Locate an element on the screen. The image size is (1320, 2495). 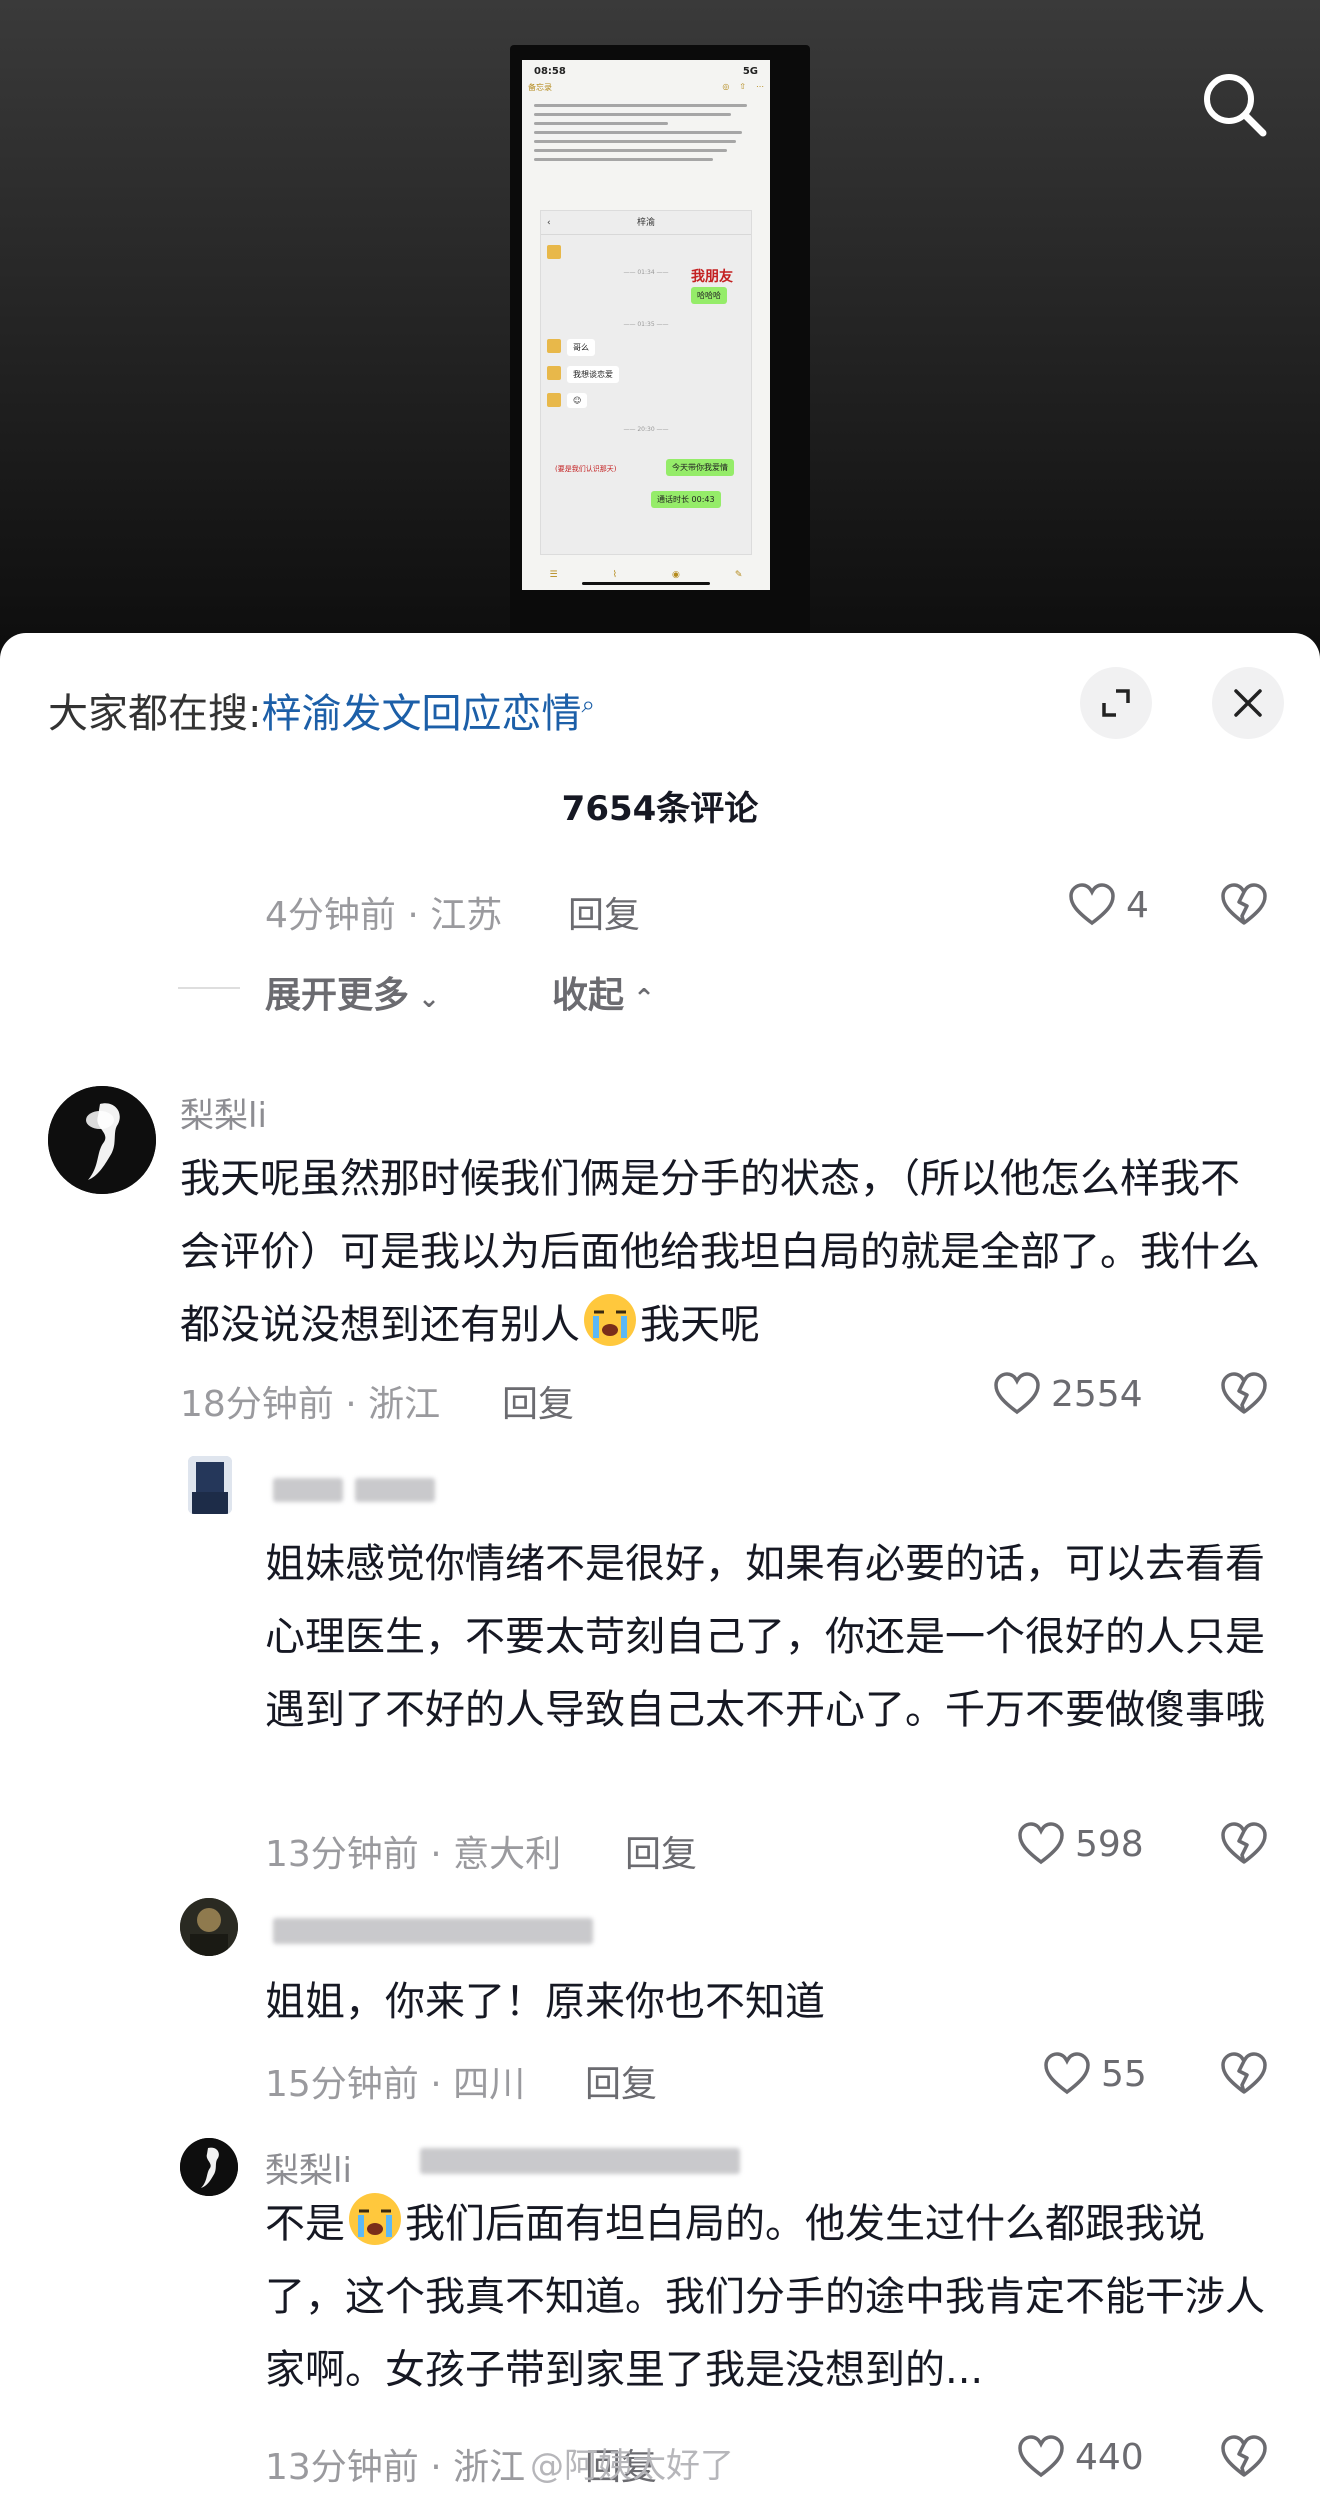
expand-more-button: 展开更多 ⌄ is located at coordinates (352, 992).